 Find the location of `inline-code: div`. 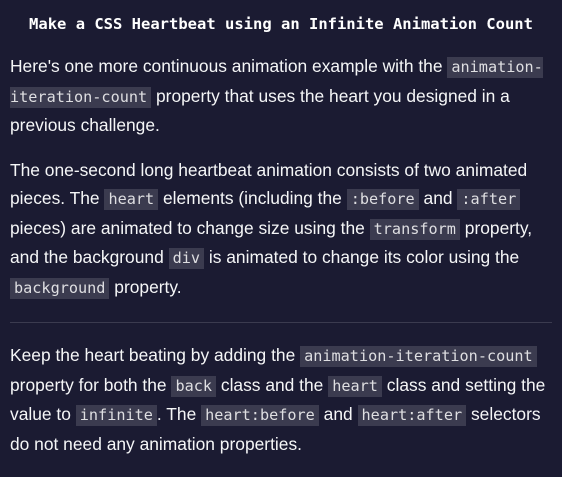

inline-code: div is located at coordinates (186, 258).